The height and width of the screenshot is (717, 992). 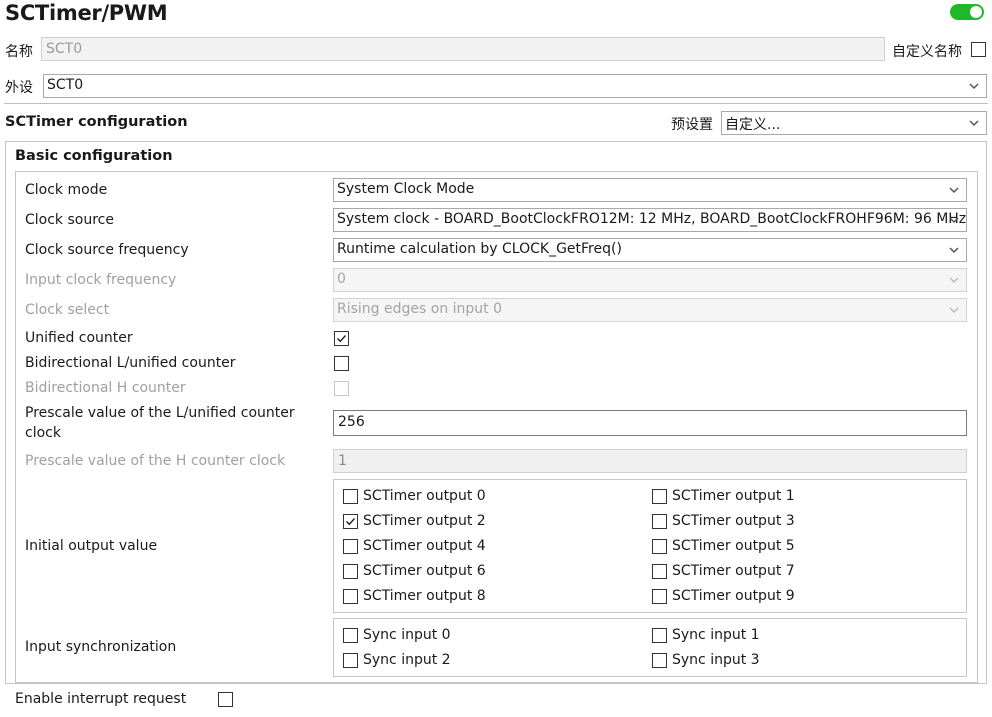 I want to click on interrupt-label: Enable interrupt request, so click(x=101, y=699).